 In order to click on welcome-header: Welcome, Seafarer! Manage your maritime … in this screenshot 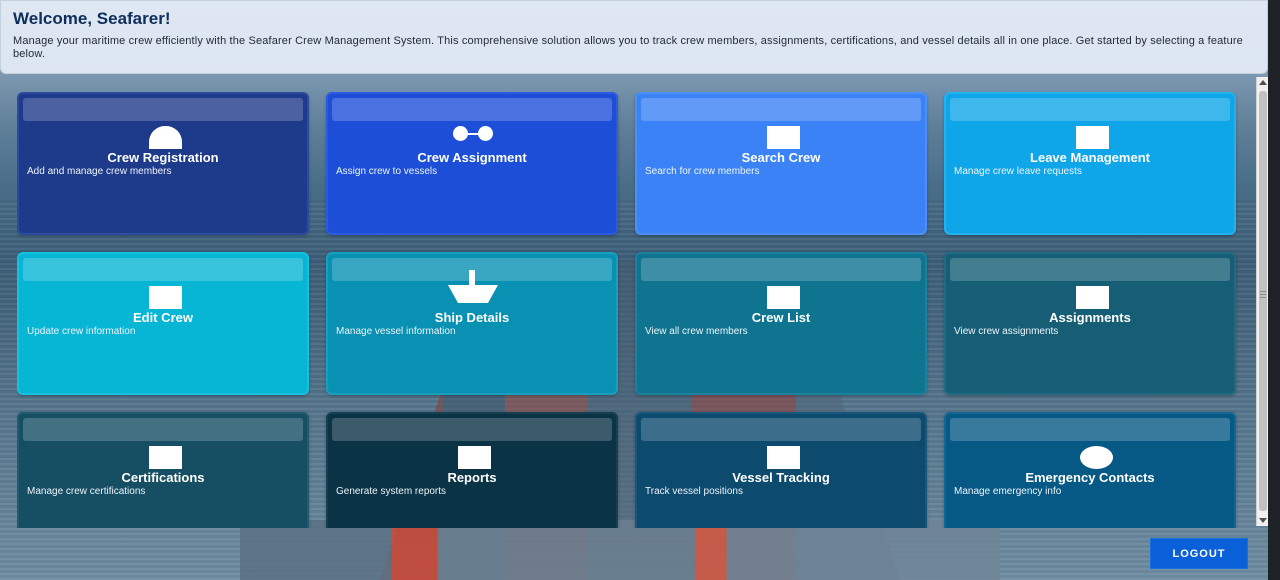, I will do `click(634, 37)`.